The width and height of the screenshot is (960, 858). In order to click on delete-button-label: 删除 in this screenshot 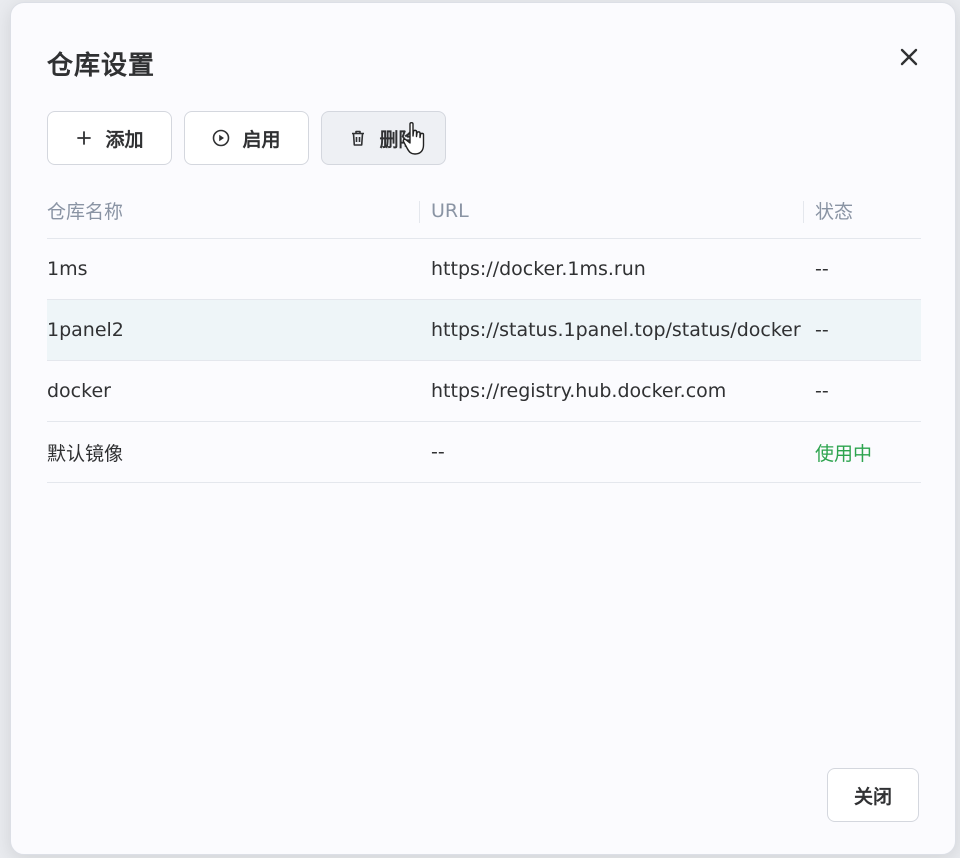, I will do `click(398, 139)`.